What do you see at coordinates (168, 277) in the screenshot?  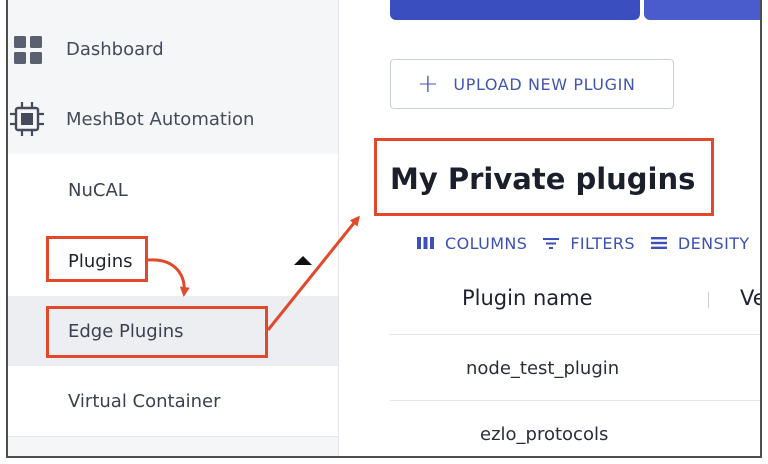 I see `arrow-plugins-to-edge` at bounding box center [168, 277].